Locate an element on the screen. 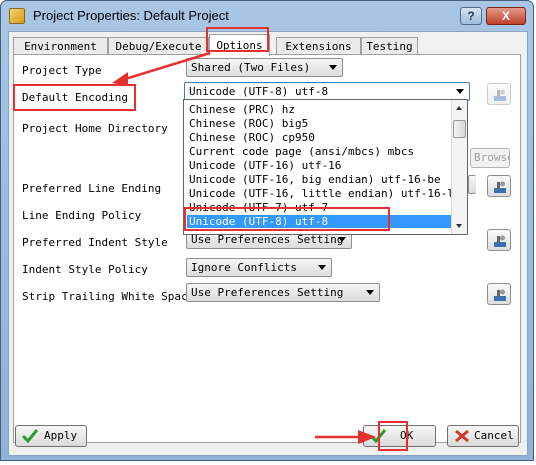 This screenshot has height=465, width=536. indent-policy-select: Ignore Conflicts is located at coordinates (259, 267).